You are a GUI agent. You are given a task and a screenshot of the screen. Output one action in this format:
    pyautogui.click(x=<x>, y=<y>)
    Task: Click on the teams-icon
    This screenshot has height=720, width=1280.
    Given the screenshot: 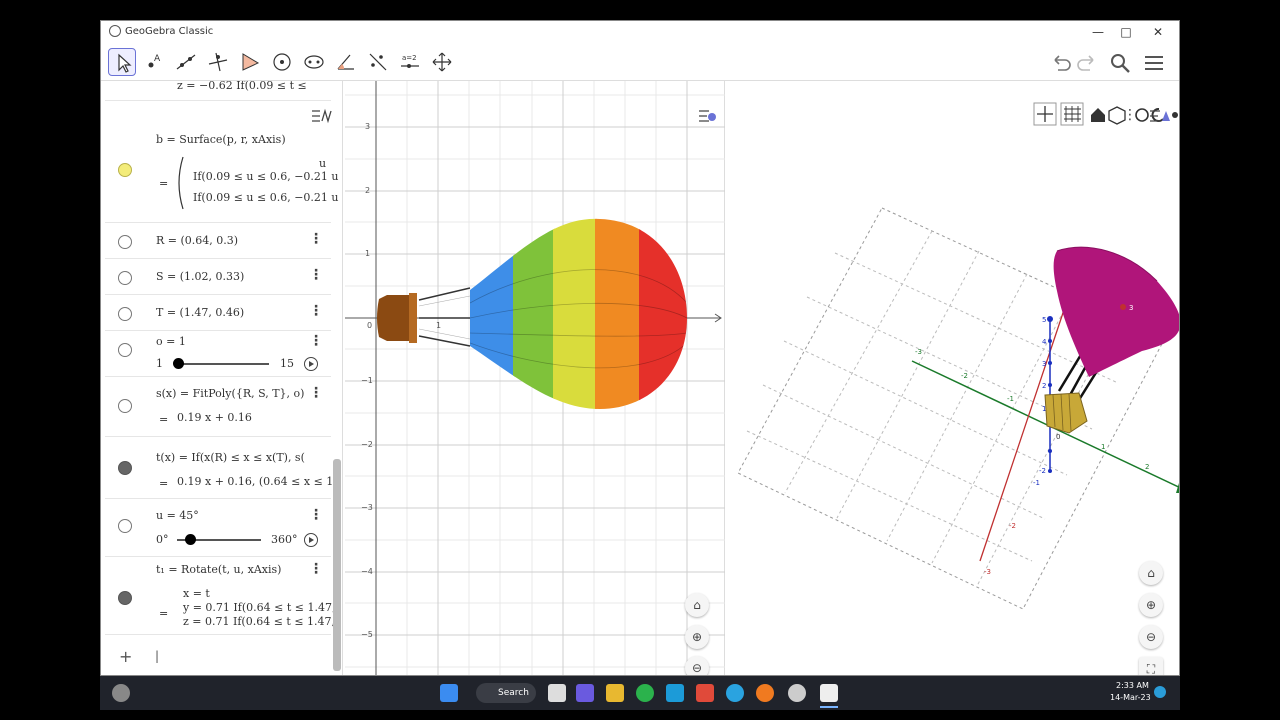 What is the action you would take?
    pyautogui.click(x=585, y=693)
    